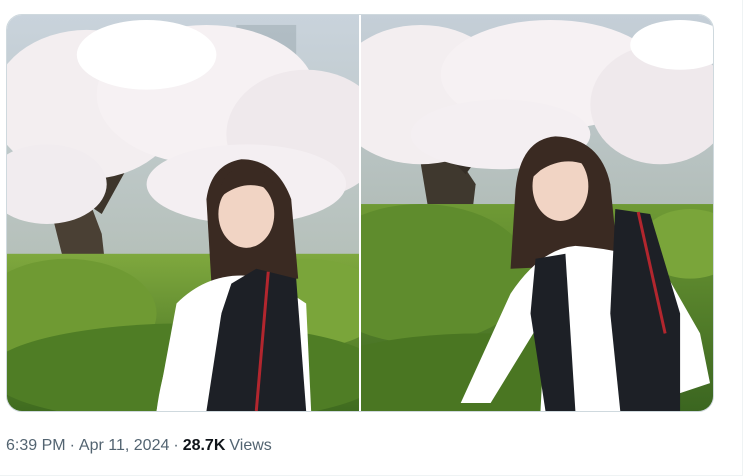 The width and height of the screenshot is (743, 476). I want to click on views-count: 28.7K, so click(204, 446).